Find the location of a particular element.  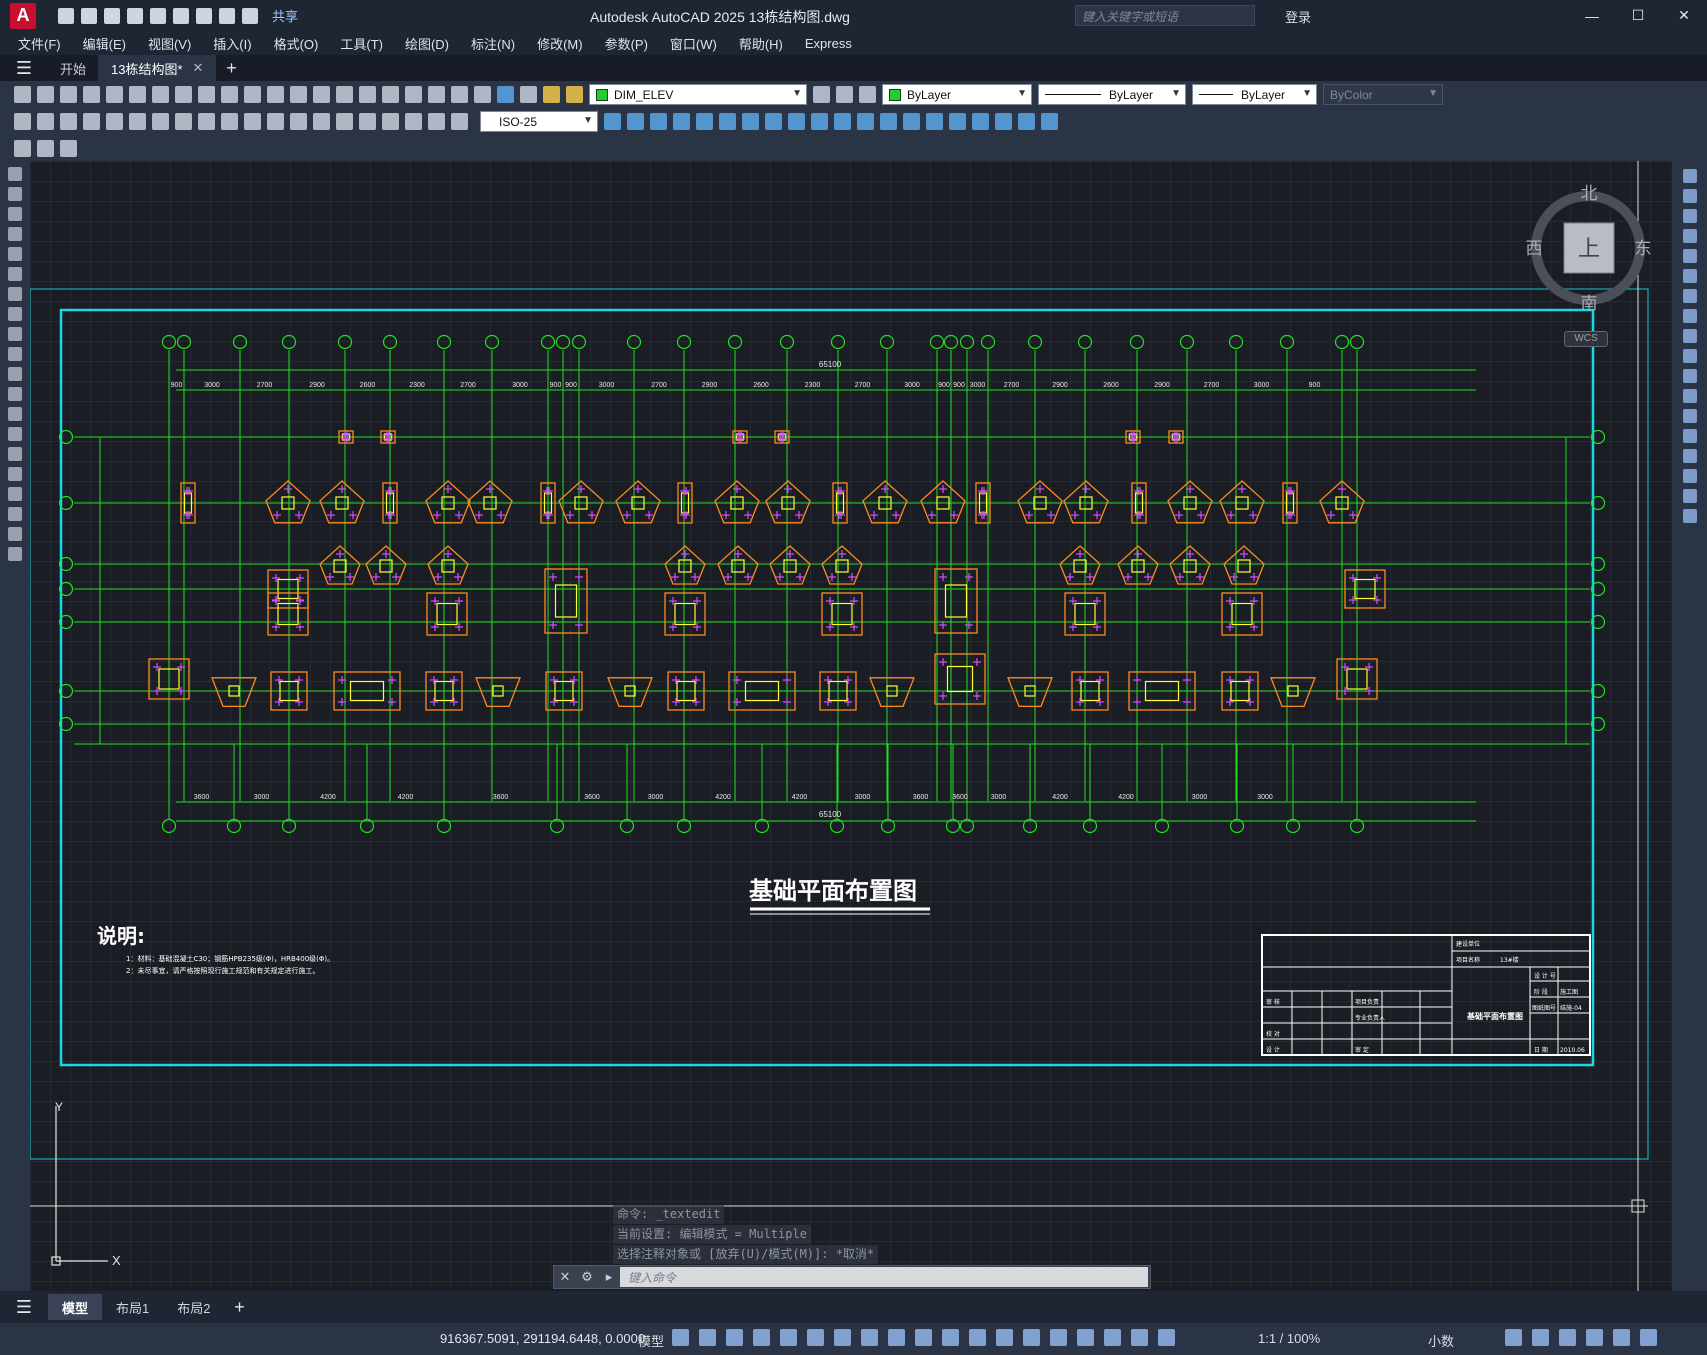

calculator-icon is located at coordinates (482, 94).